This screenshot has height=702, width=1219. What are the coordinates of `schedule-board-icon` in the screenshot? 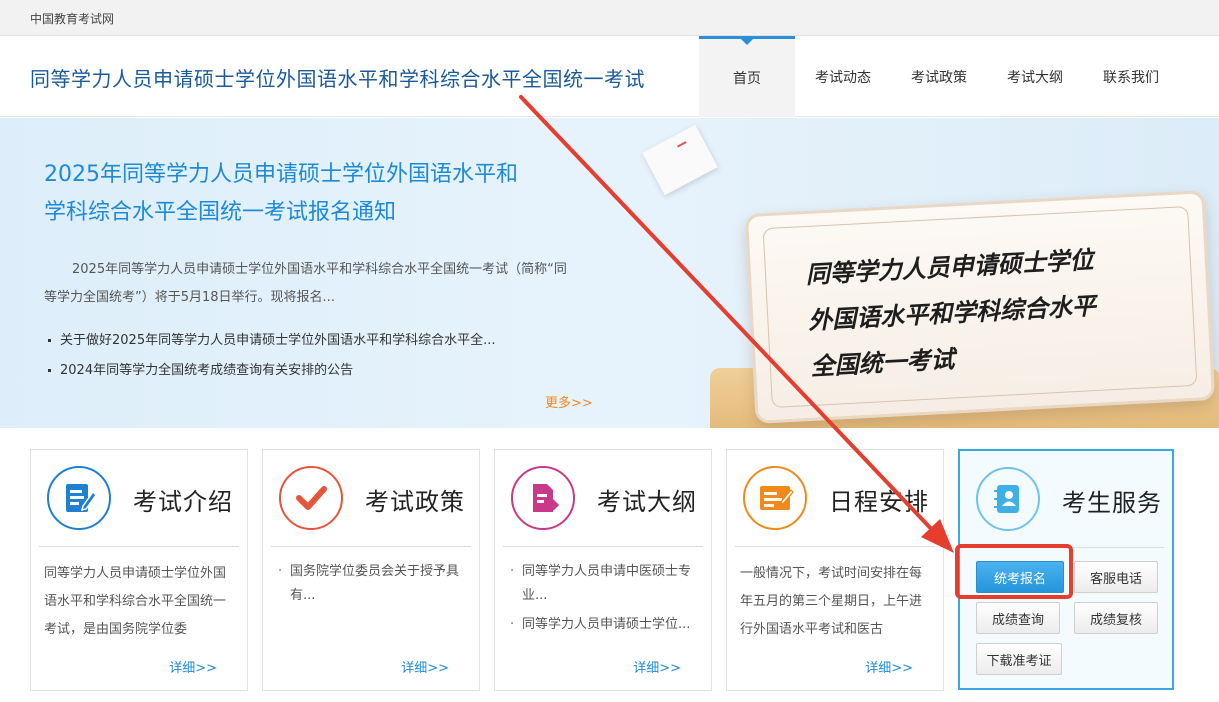 It's located at (775, 498).